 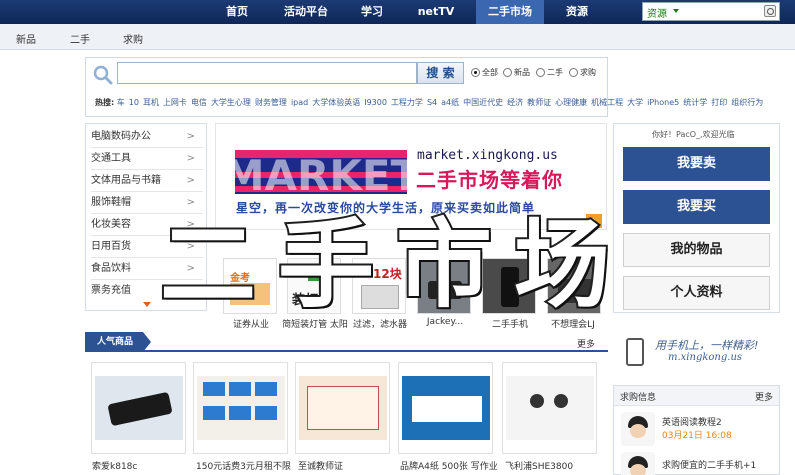 I want to click on hot-keyword: 耳机, so click(x=151, y=102).